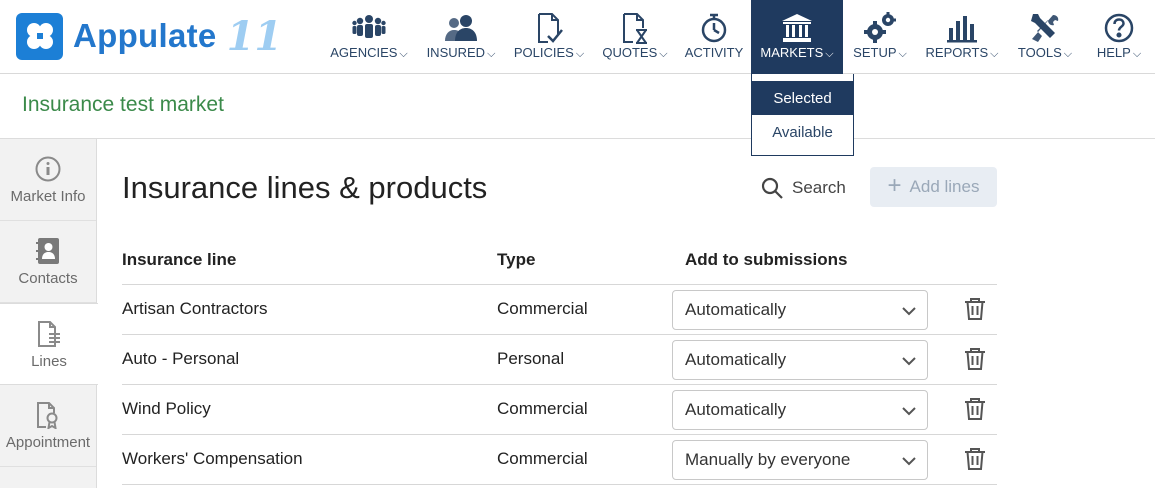 This screenshot has height=488, width=1155. I want to click on nav-policies: POLICIES ⌵, so click(549, 37).